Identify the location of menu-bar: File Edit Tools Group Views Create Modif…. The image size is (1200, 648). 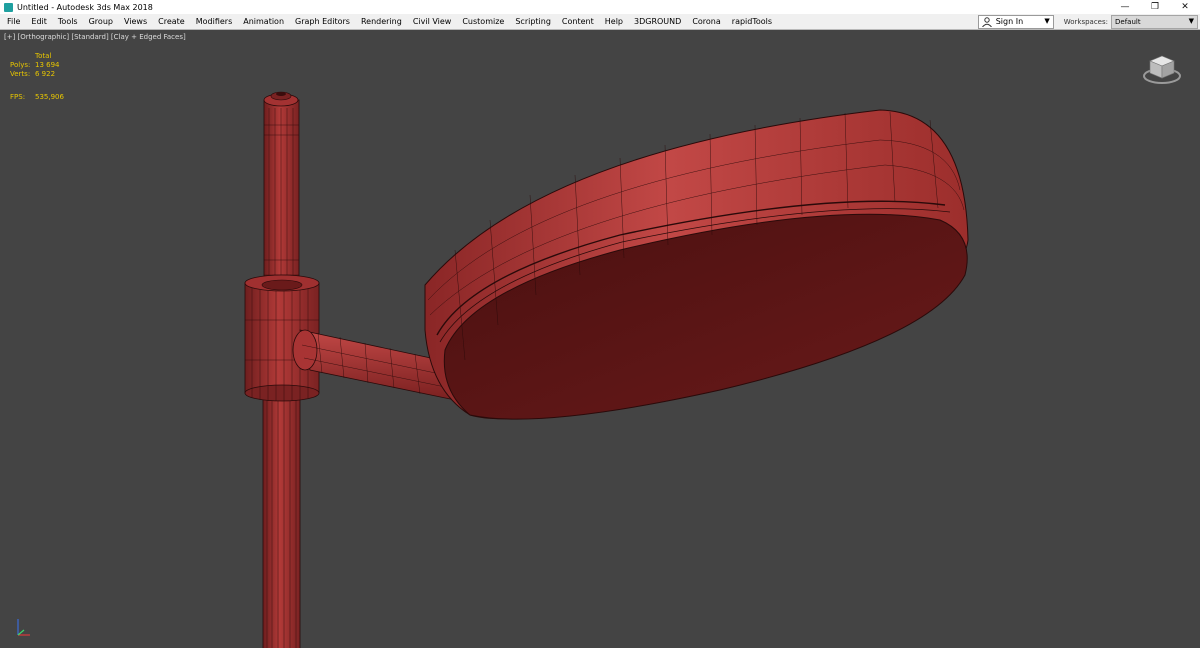
(600, 22).